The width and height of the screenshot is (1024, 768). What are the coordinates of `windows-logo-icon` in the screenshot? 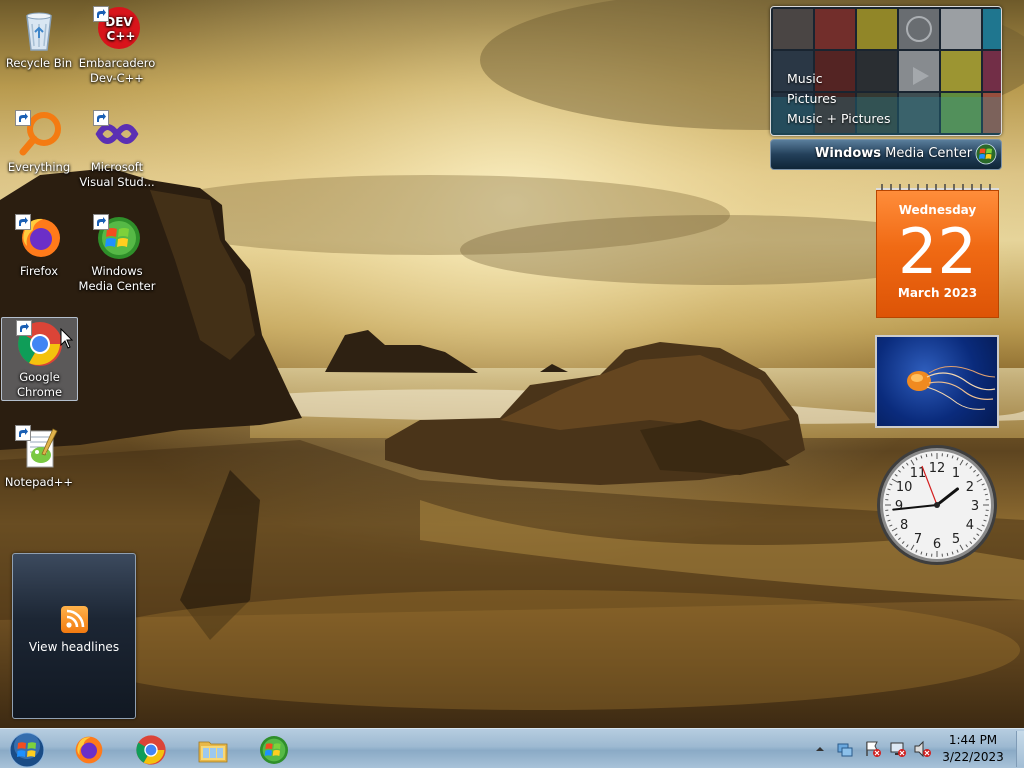 It's located at (986, 154).